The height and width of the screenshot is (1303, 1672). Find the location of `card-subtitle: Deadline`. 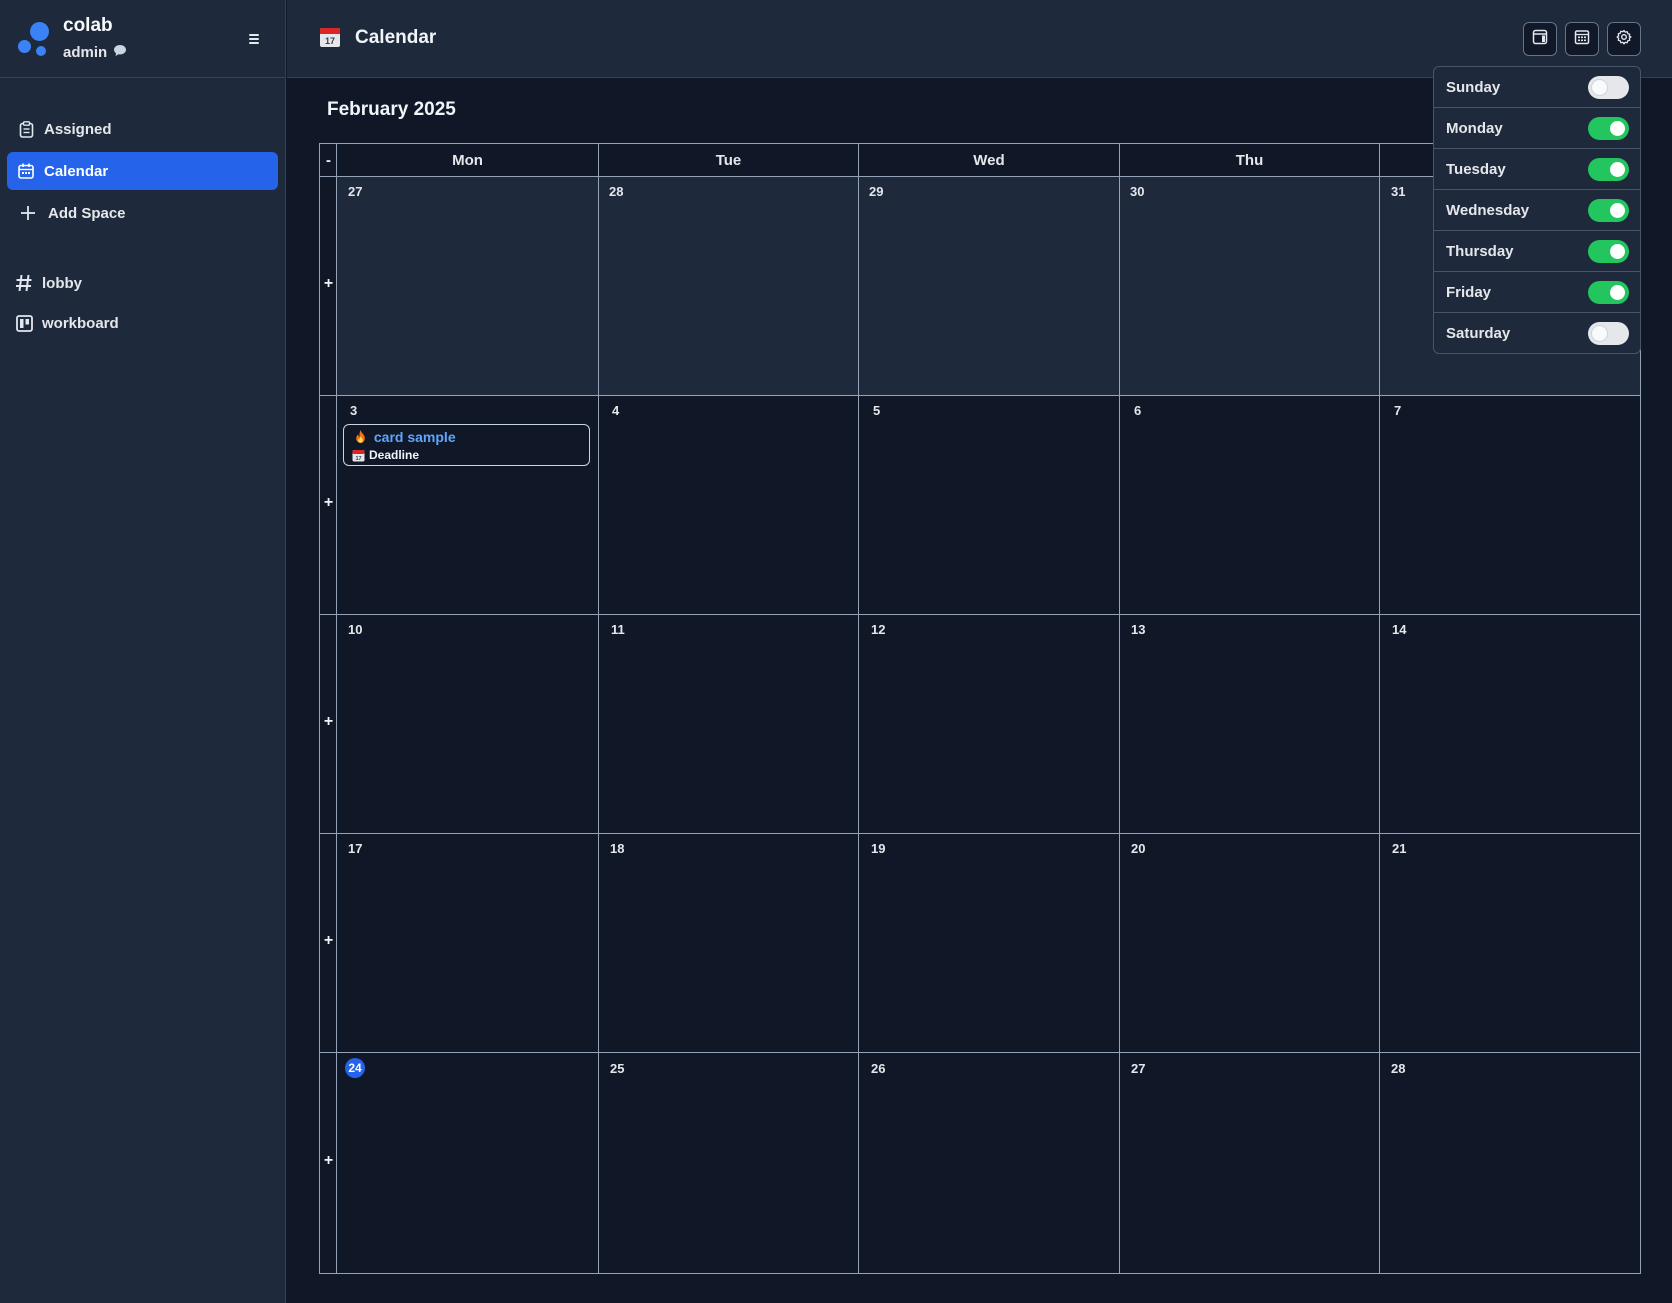

card-subtitle: Deadline is located at coordinates (394, 455).